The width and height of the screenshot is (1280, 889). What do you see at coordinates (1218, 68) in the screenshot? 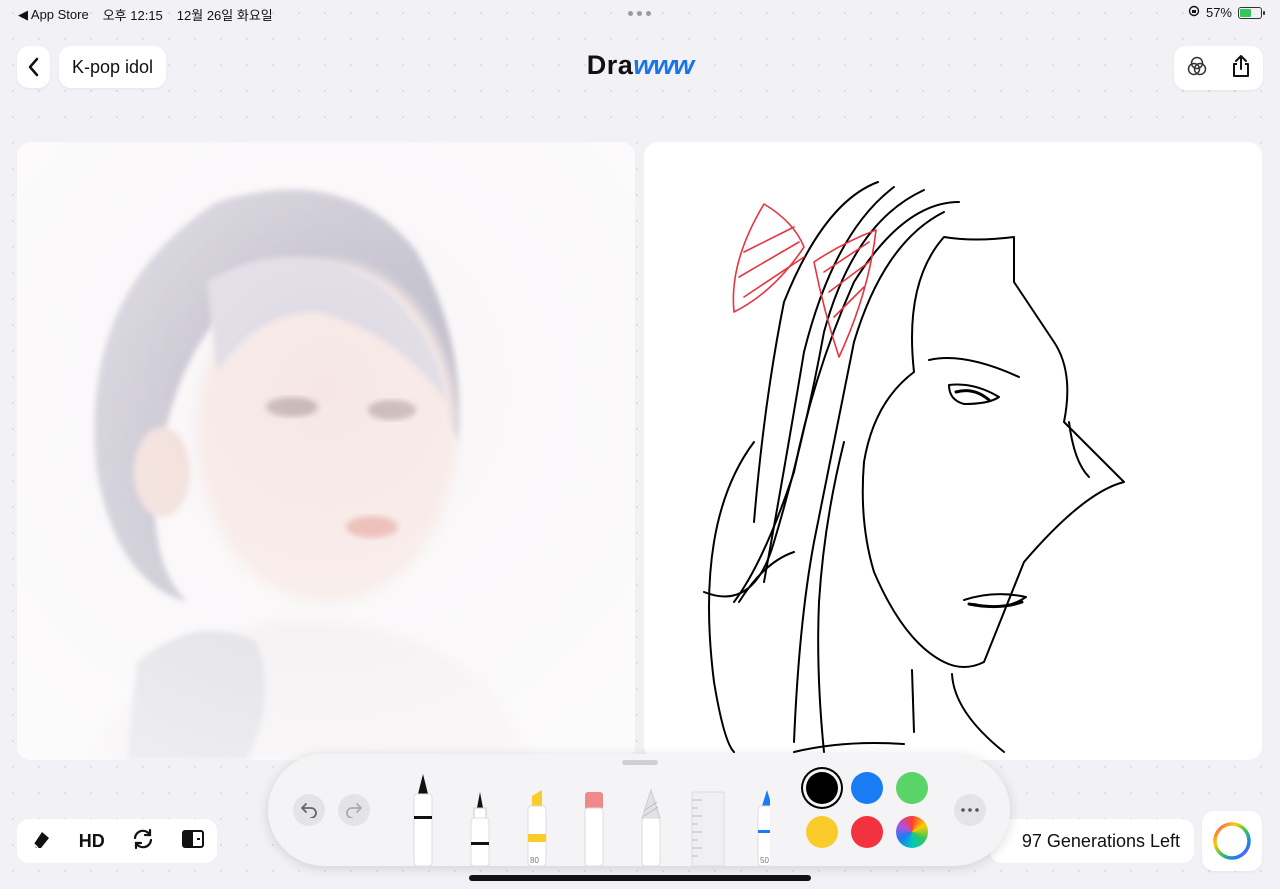
I see `header-actions` at bounding box center [1218, 68].